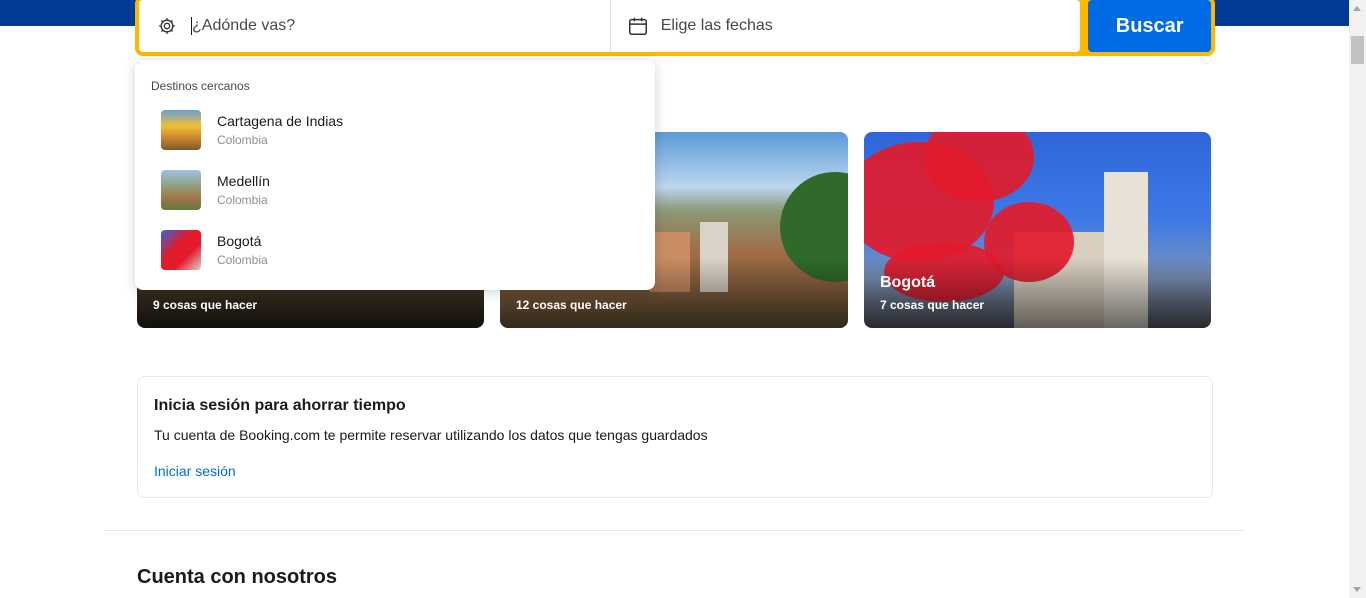  Describe the element at coordinates (205, 305) in the screenshot. I see `card-subtitle: 9 cosas que hacer` at that location.